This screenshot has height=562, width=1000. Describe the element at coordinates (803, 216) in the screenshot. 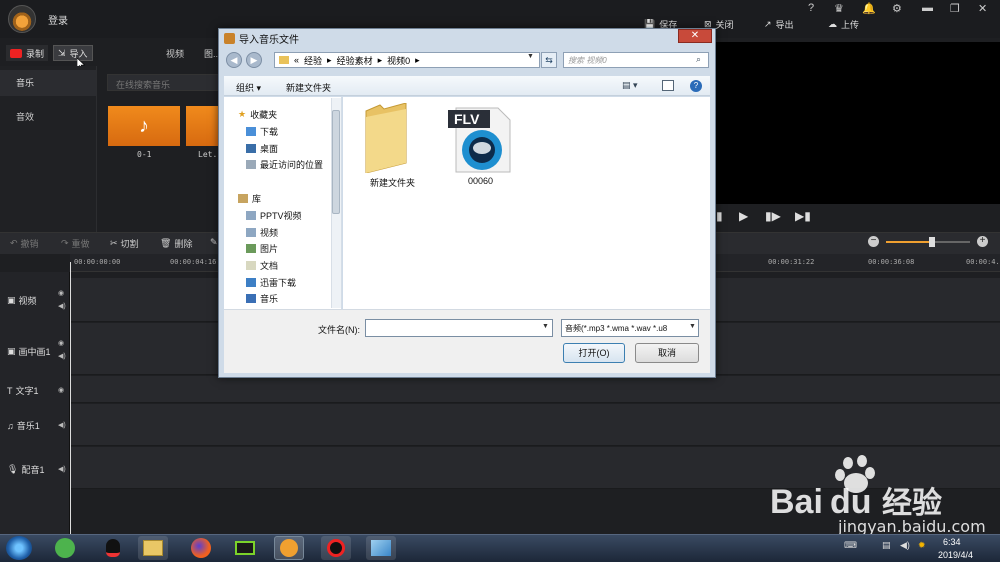

I see `skip-end-icon: ▶▮` at that location.